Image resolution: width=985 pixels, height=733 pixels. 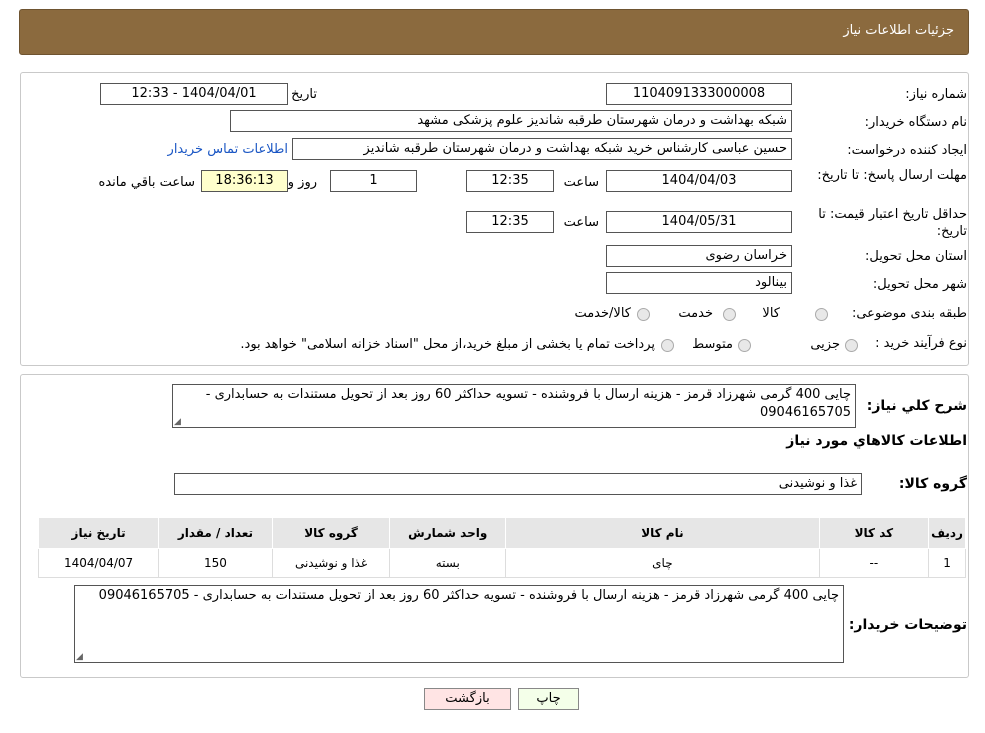 I want to click on back-button: بازگشت, so click(x=467, y=699).